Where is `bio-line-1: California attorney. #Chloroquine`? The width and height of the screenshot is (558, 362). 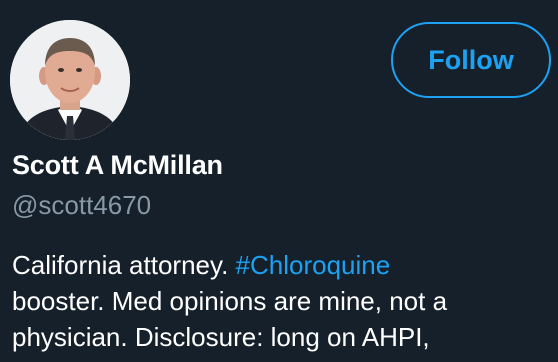 bio-line-1: California attorney. #Chloroquine is located at coordinates (282, 265).